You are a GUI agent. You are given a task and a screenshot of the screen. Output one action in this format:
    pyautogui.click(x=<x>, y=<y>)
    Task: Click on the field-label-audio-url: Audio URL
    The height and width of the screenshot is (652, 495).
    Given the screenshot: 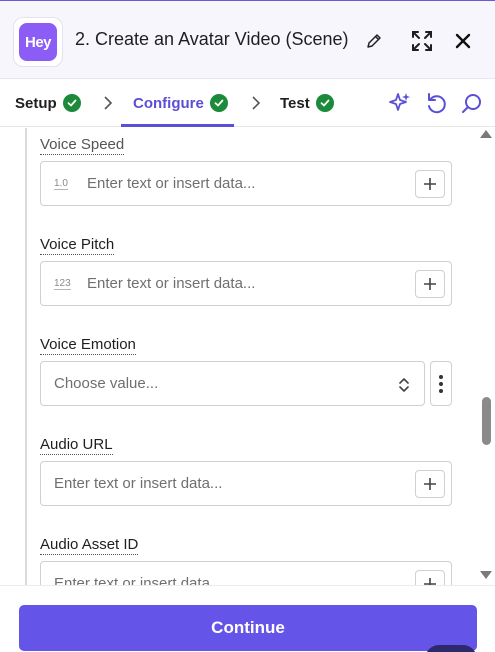 What is the action you would take?
    pyautogui.click(x=76, y=445)
    